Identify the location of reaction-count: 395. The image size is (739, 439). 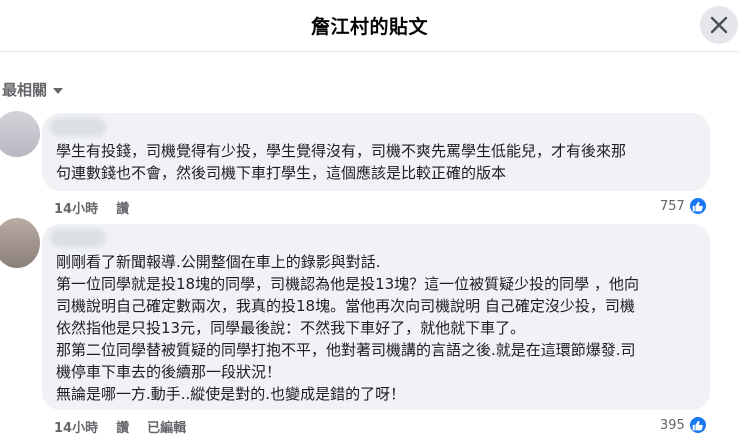
(684, 425).